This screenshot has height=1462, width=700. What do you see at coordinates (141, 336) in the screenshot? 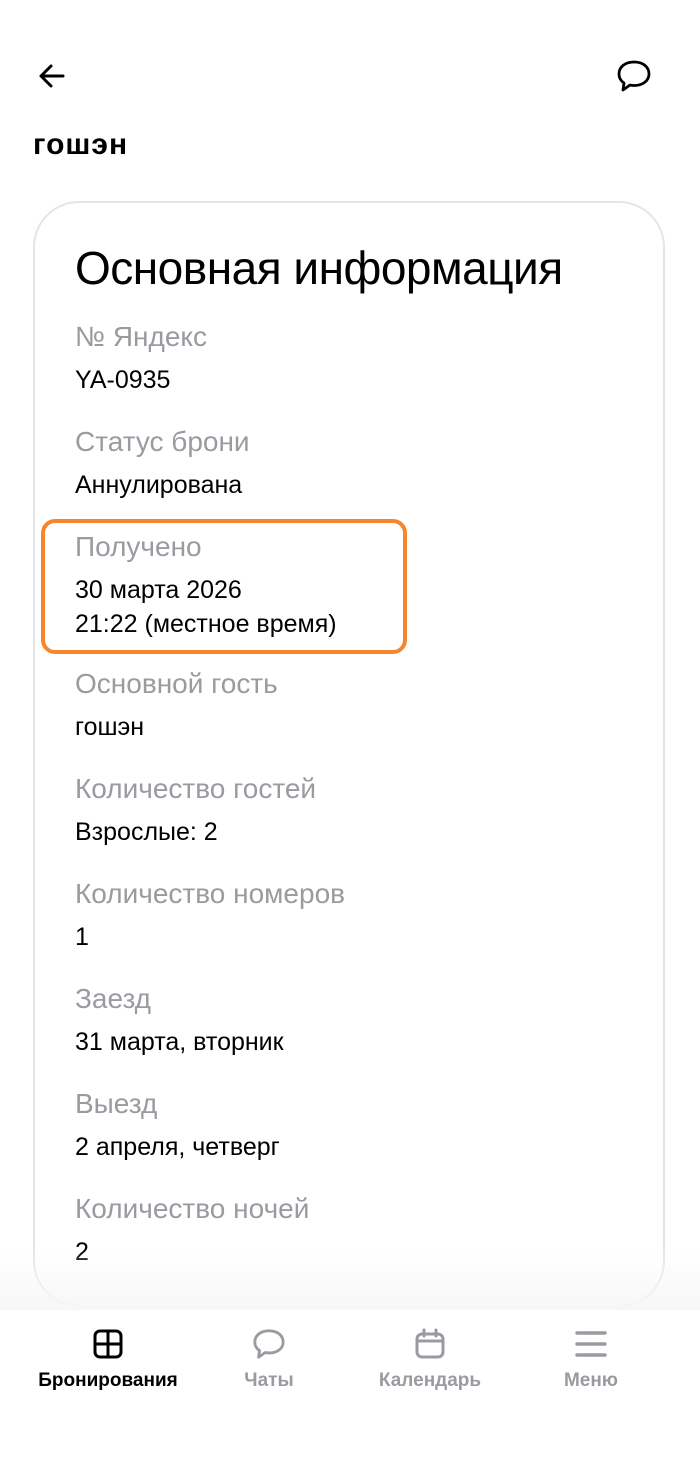
I see `field-label: № Яндекс` at bounding box center [141, 336].